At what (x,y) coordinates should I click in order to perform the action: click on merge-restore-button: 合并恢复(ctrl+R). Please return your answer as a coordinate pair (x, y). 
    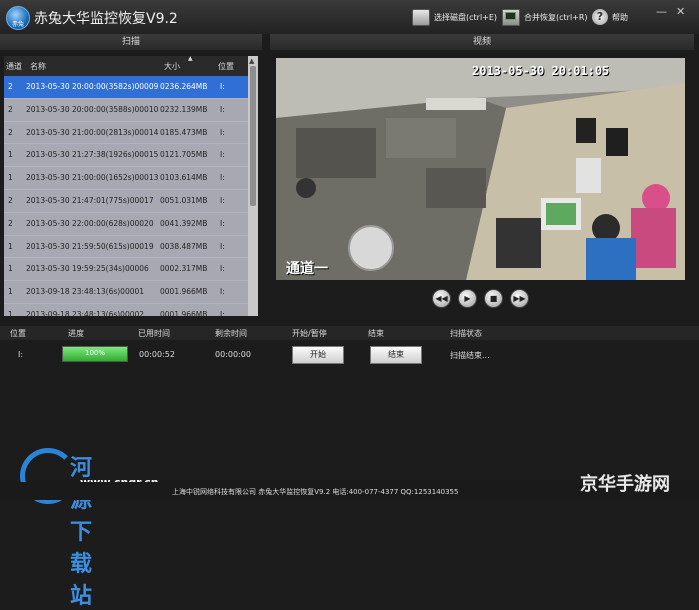
    Looking at the image, I should click on (545, 17).